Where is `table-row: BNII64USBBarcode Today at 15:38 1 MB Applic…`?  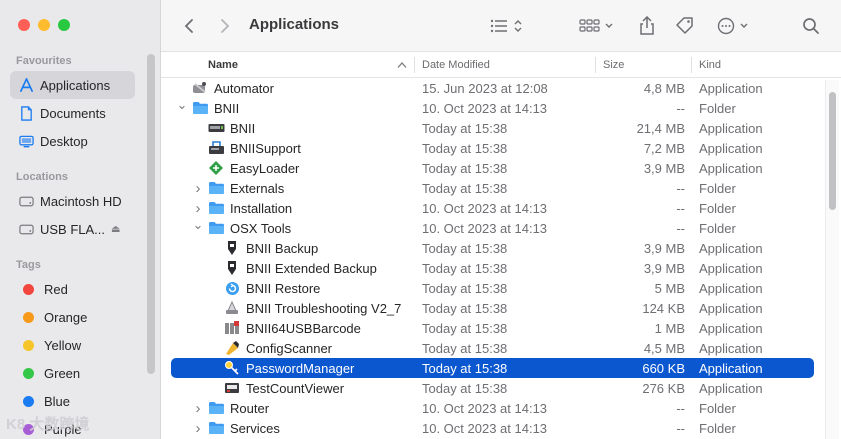
table-row: BNII64USBBarcode Today at 15:38 1 MB Applic… is located at coordinates (492, 328).